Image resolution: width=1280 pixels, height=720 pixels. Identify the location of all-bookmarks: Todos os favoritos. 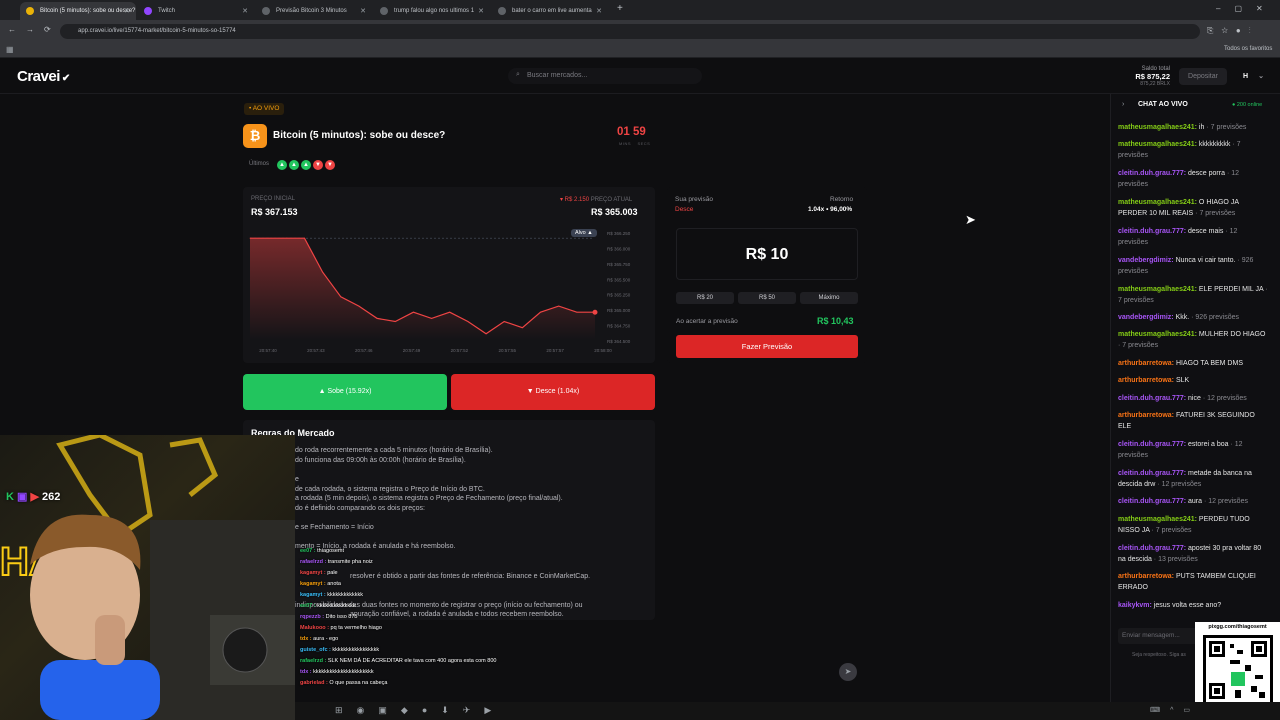
(1248, 49).